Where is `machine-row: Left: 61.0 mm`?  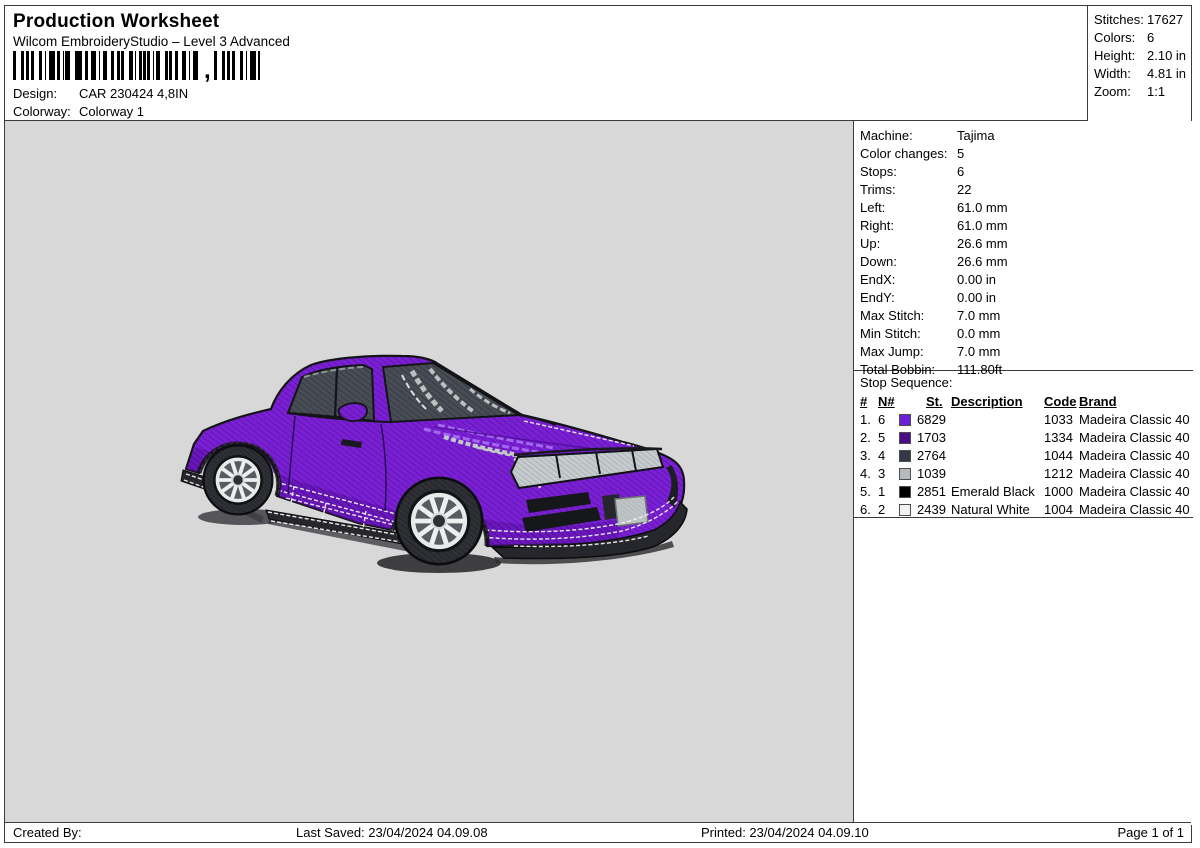 machine-row: Left: 61.0 mm is located at coordinates (934, 207).